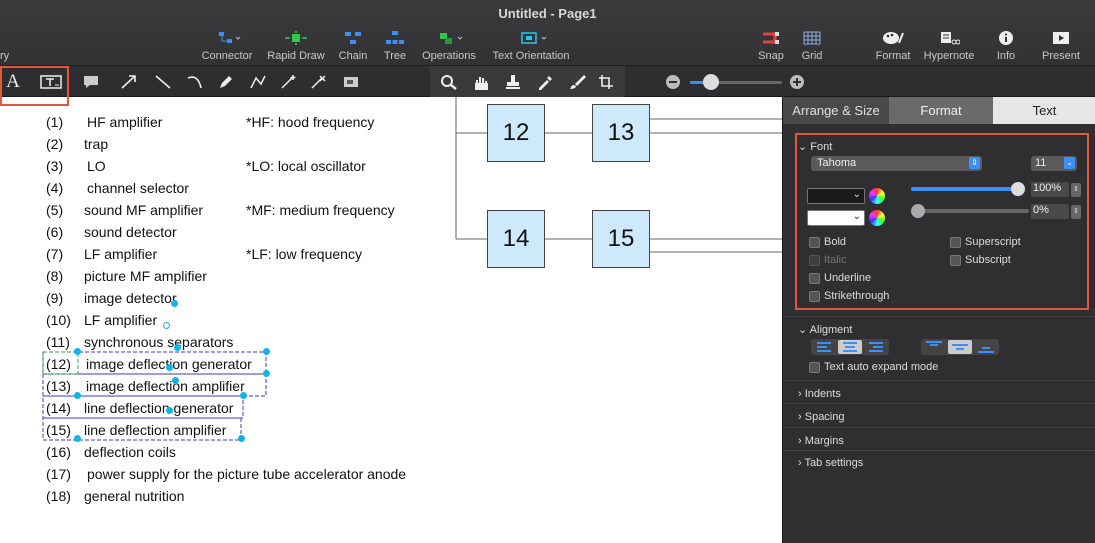 The height and width of the screenshot is (543, 1095). Describe the element at coordinates (1044, 110) in the screenshot. I see `tab-text: Text` at that location.